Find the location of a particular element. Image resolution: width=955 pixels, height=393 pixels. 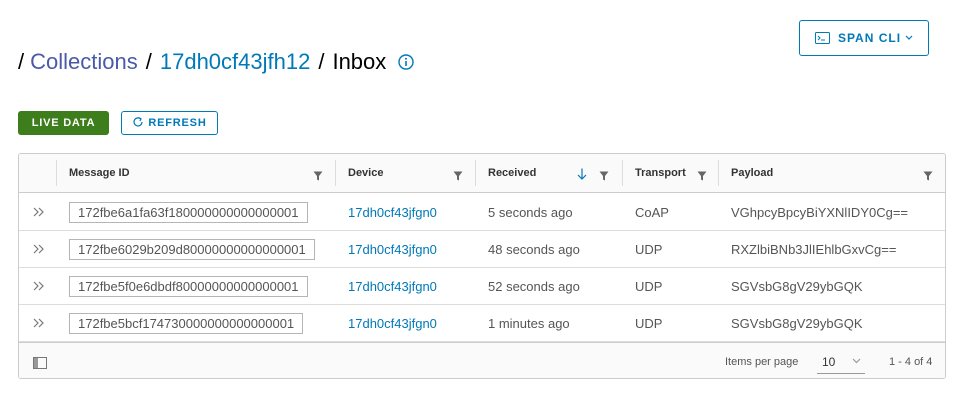

refresh-button: REFRESH is located at coordinates (169, 123).